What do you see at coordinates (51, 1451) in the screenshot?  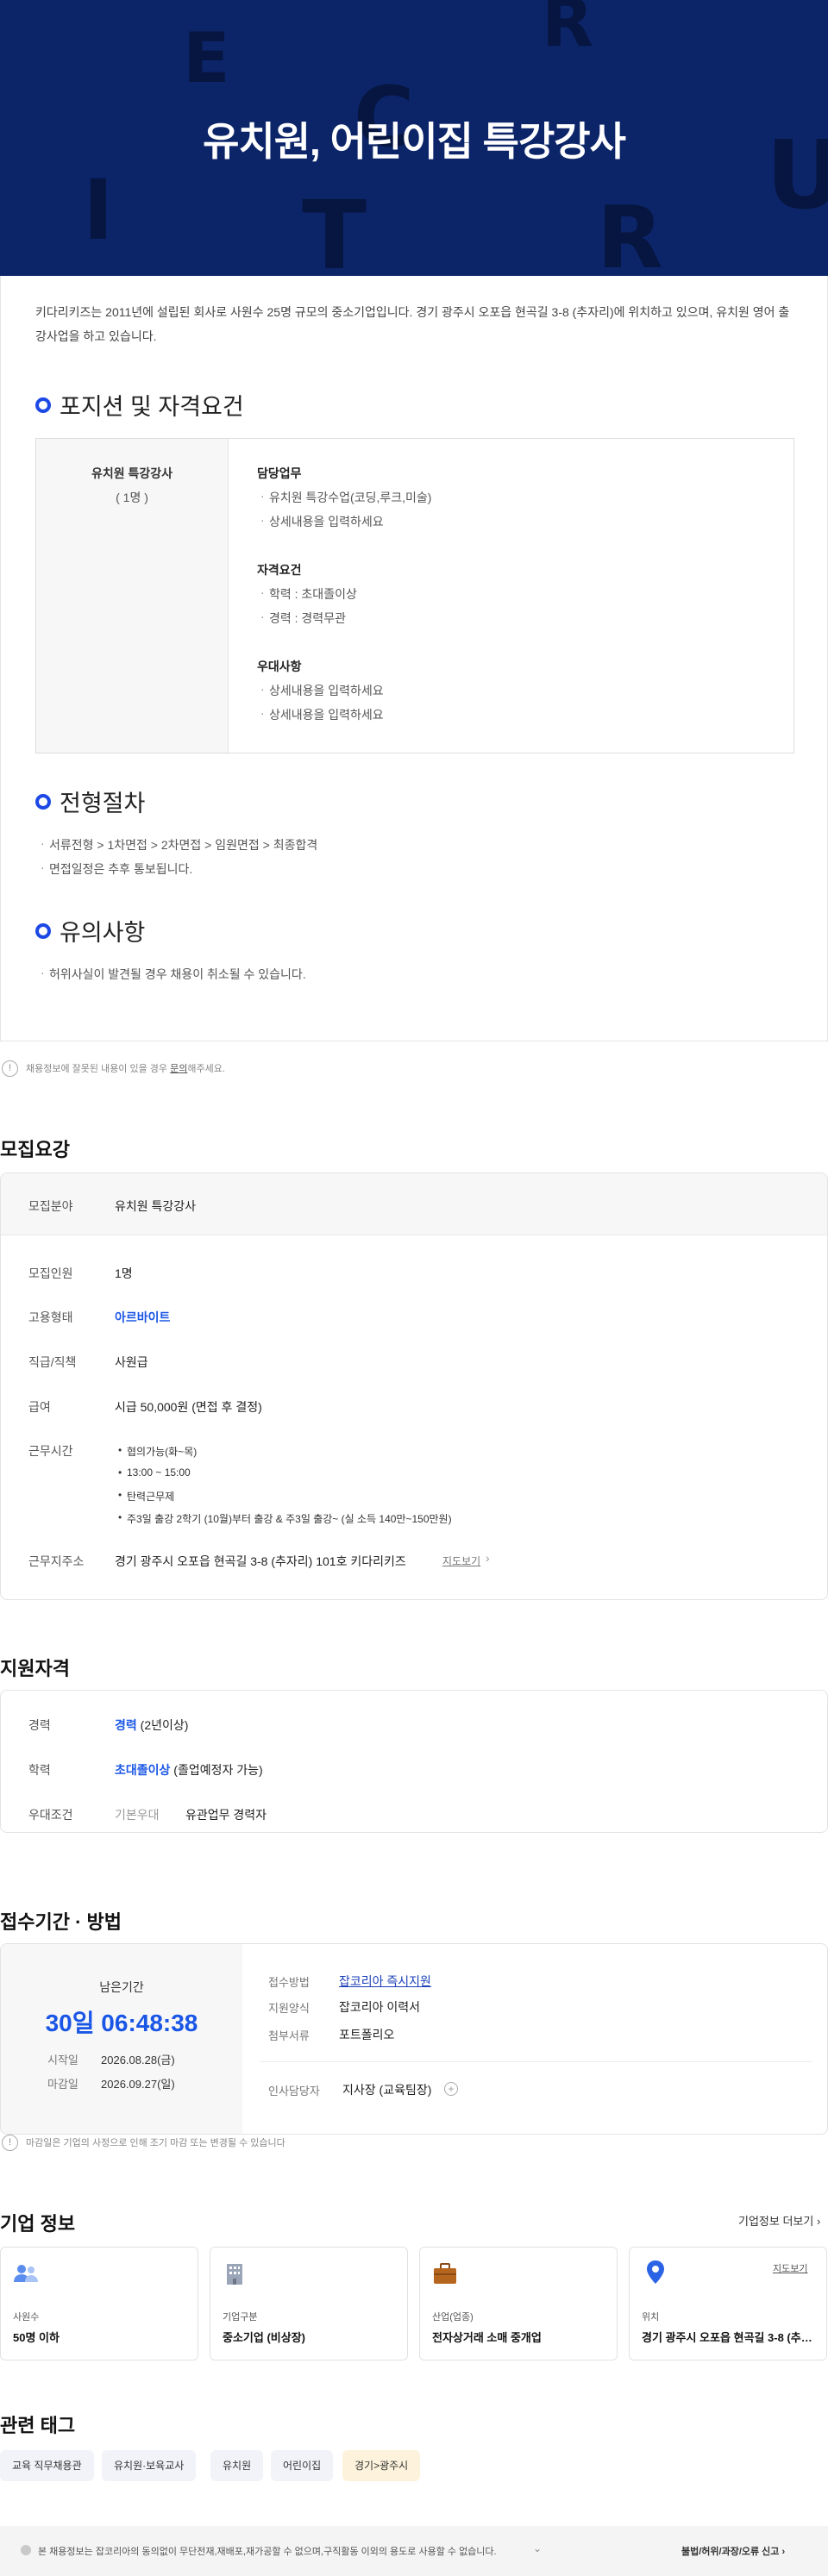 I see `hours-label: 근무시간` at bounding box center [51, 1451].